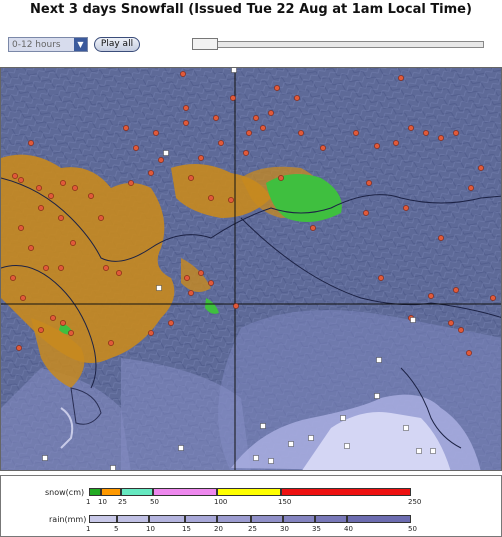 This screenshot has height=537, width=502. Describe the element at coordinates (117, 44) in the screenshot. I see `play-all-button: Play all` at that location.